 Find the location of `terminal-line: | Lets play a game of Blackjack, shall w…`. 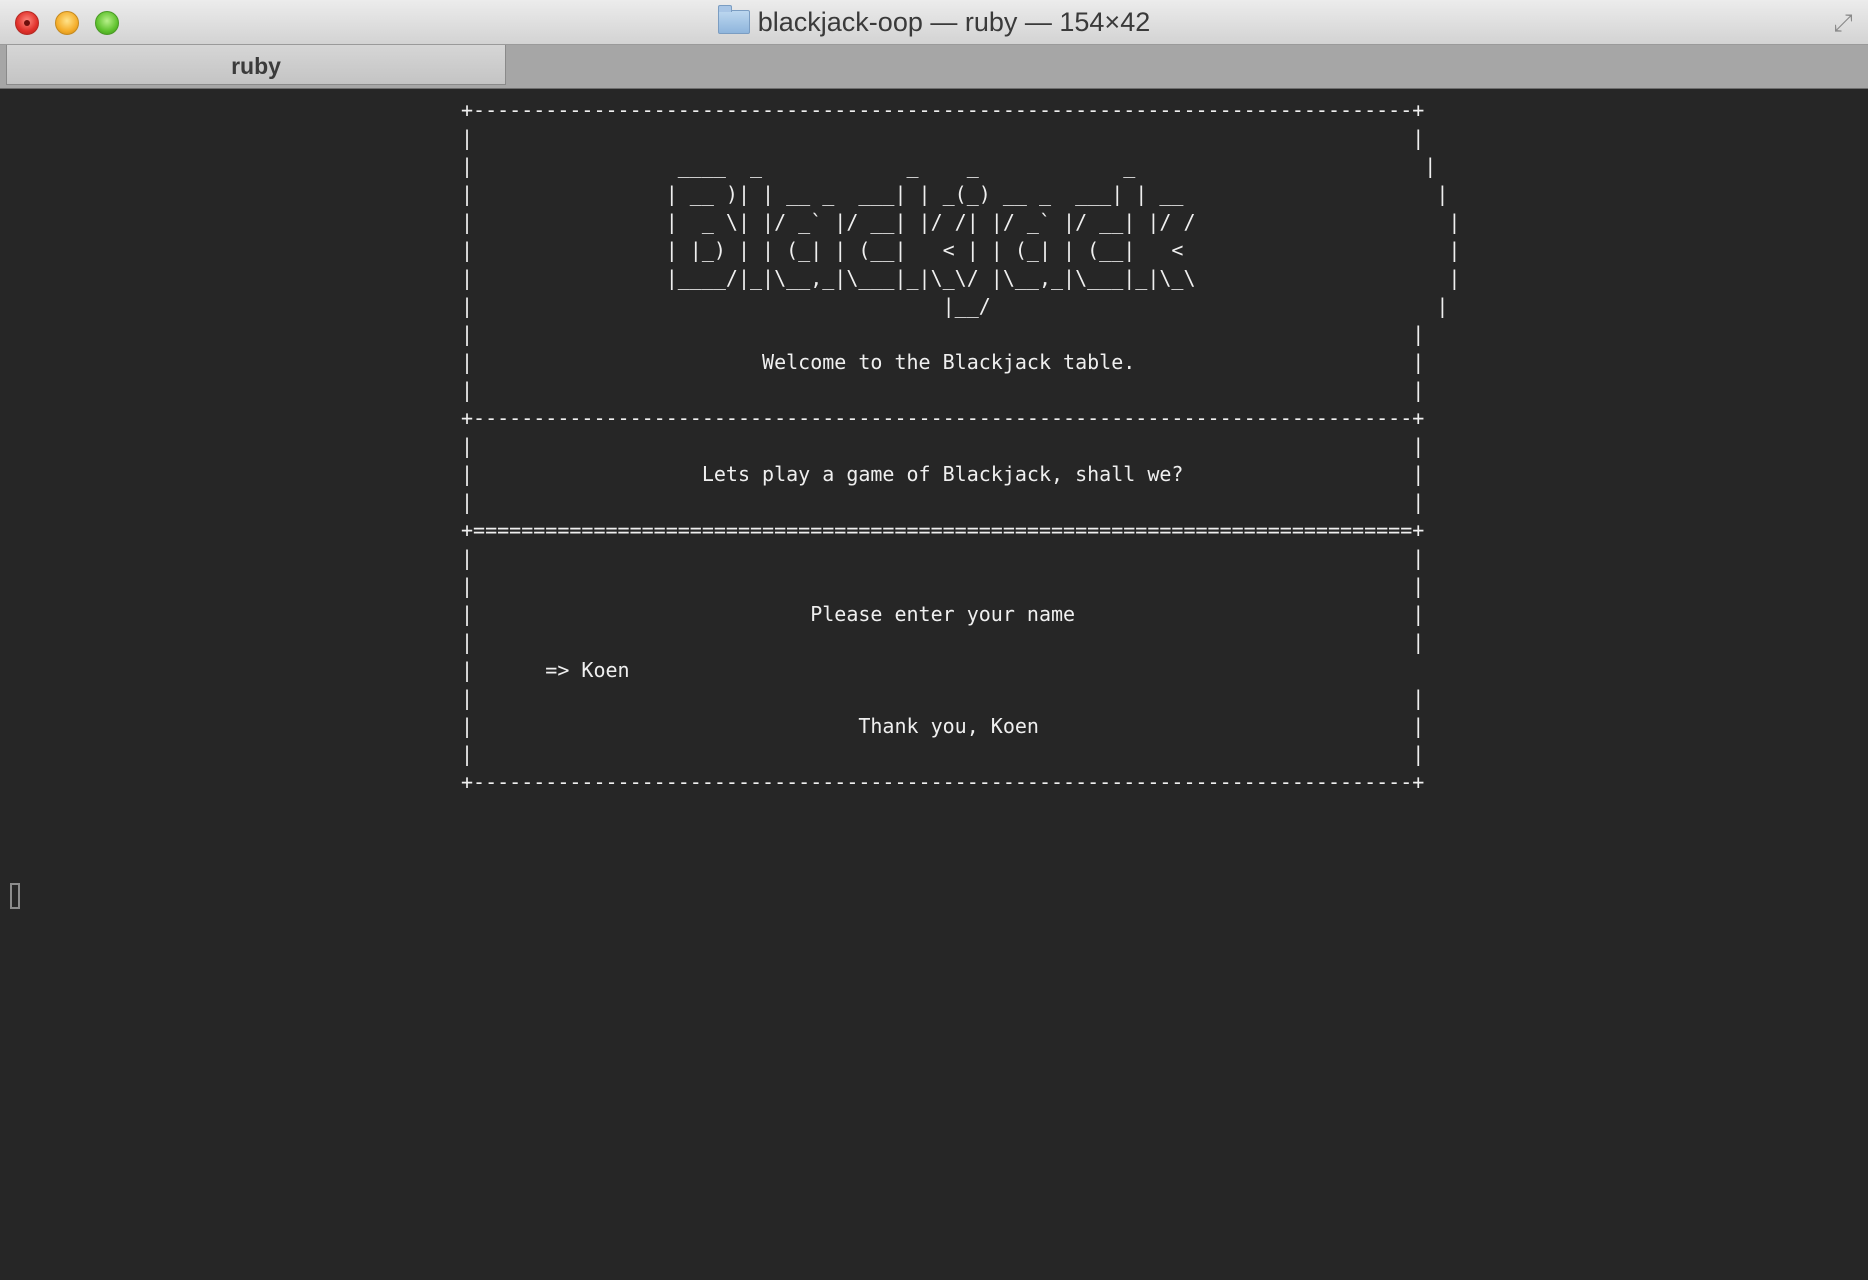

terminal-line: | Lets play a game of Blackjack, shall w… is located at coordinates (943, 474).